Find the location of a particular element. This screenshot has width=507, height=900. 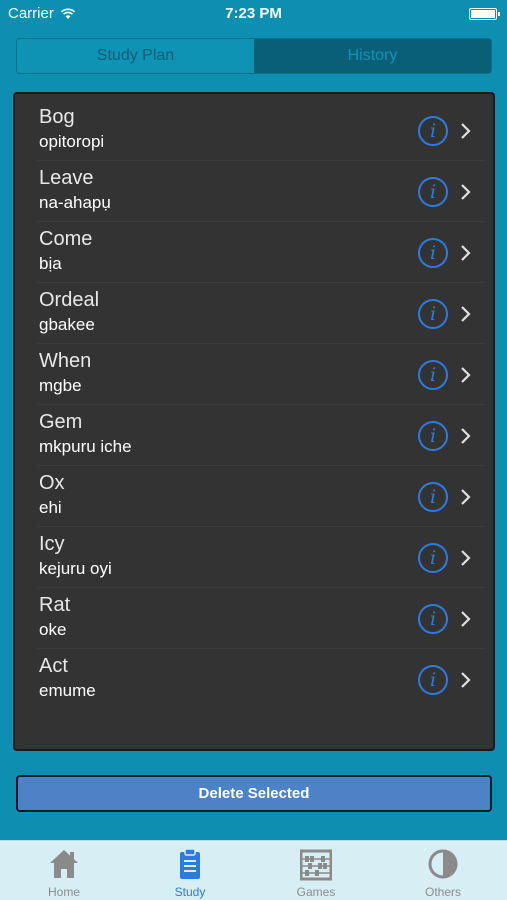

word-label: Ordeal is located at coordinates (69, 300).